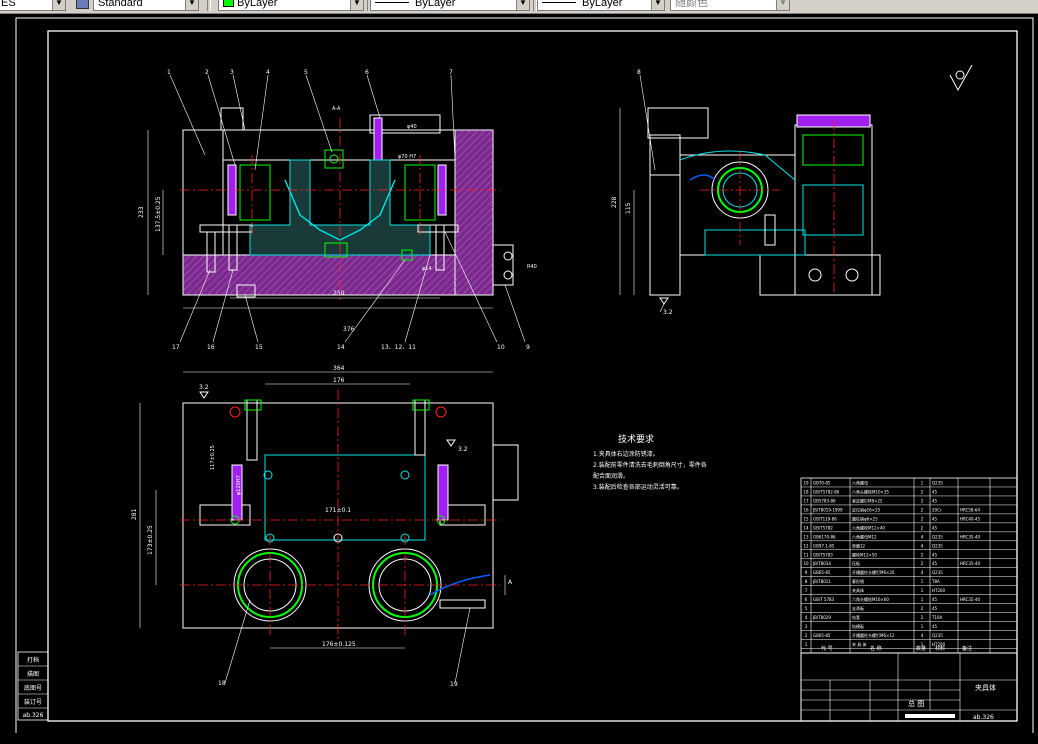 The image size is (1038, 744). Describe the element at coordinates (626, 454) in the screenshot. I see `tech-req-line: 1.夹具体右边涂防锈漆。` at that location.